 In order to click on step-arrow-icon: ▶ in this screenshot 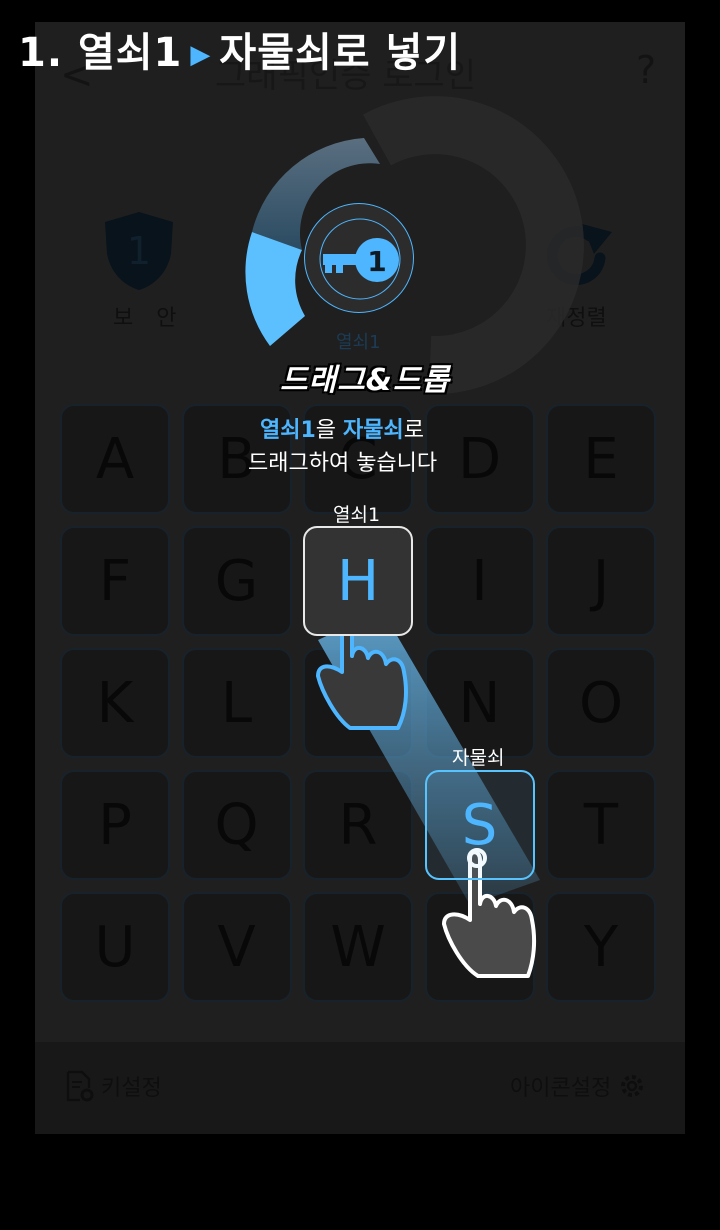, I will do `click(201, 55)`.